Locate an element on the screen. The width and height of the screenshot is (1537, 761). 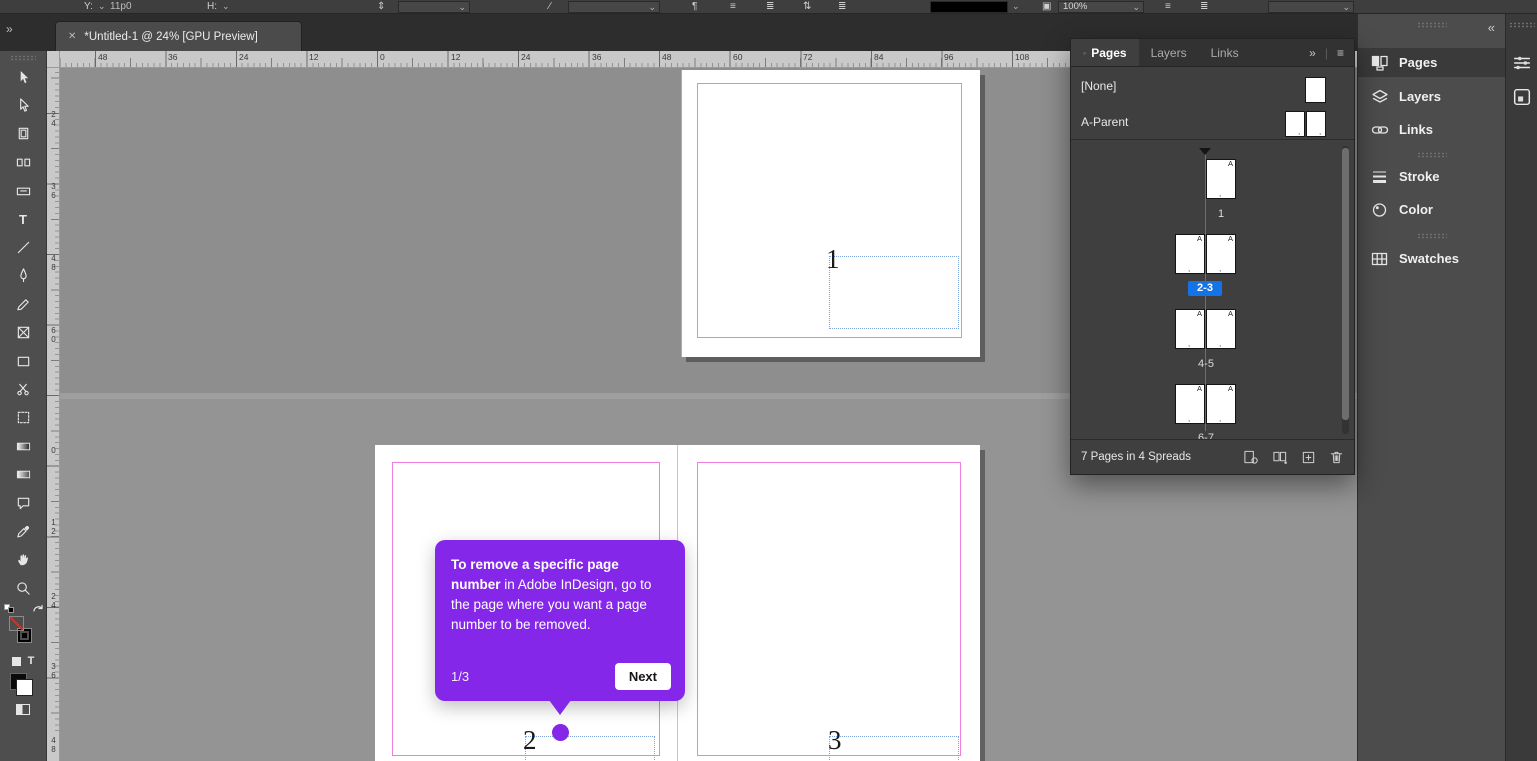
collapse-dock-icon: « is located at coordinates (1491, 27).